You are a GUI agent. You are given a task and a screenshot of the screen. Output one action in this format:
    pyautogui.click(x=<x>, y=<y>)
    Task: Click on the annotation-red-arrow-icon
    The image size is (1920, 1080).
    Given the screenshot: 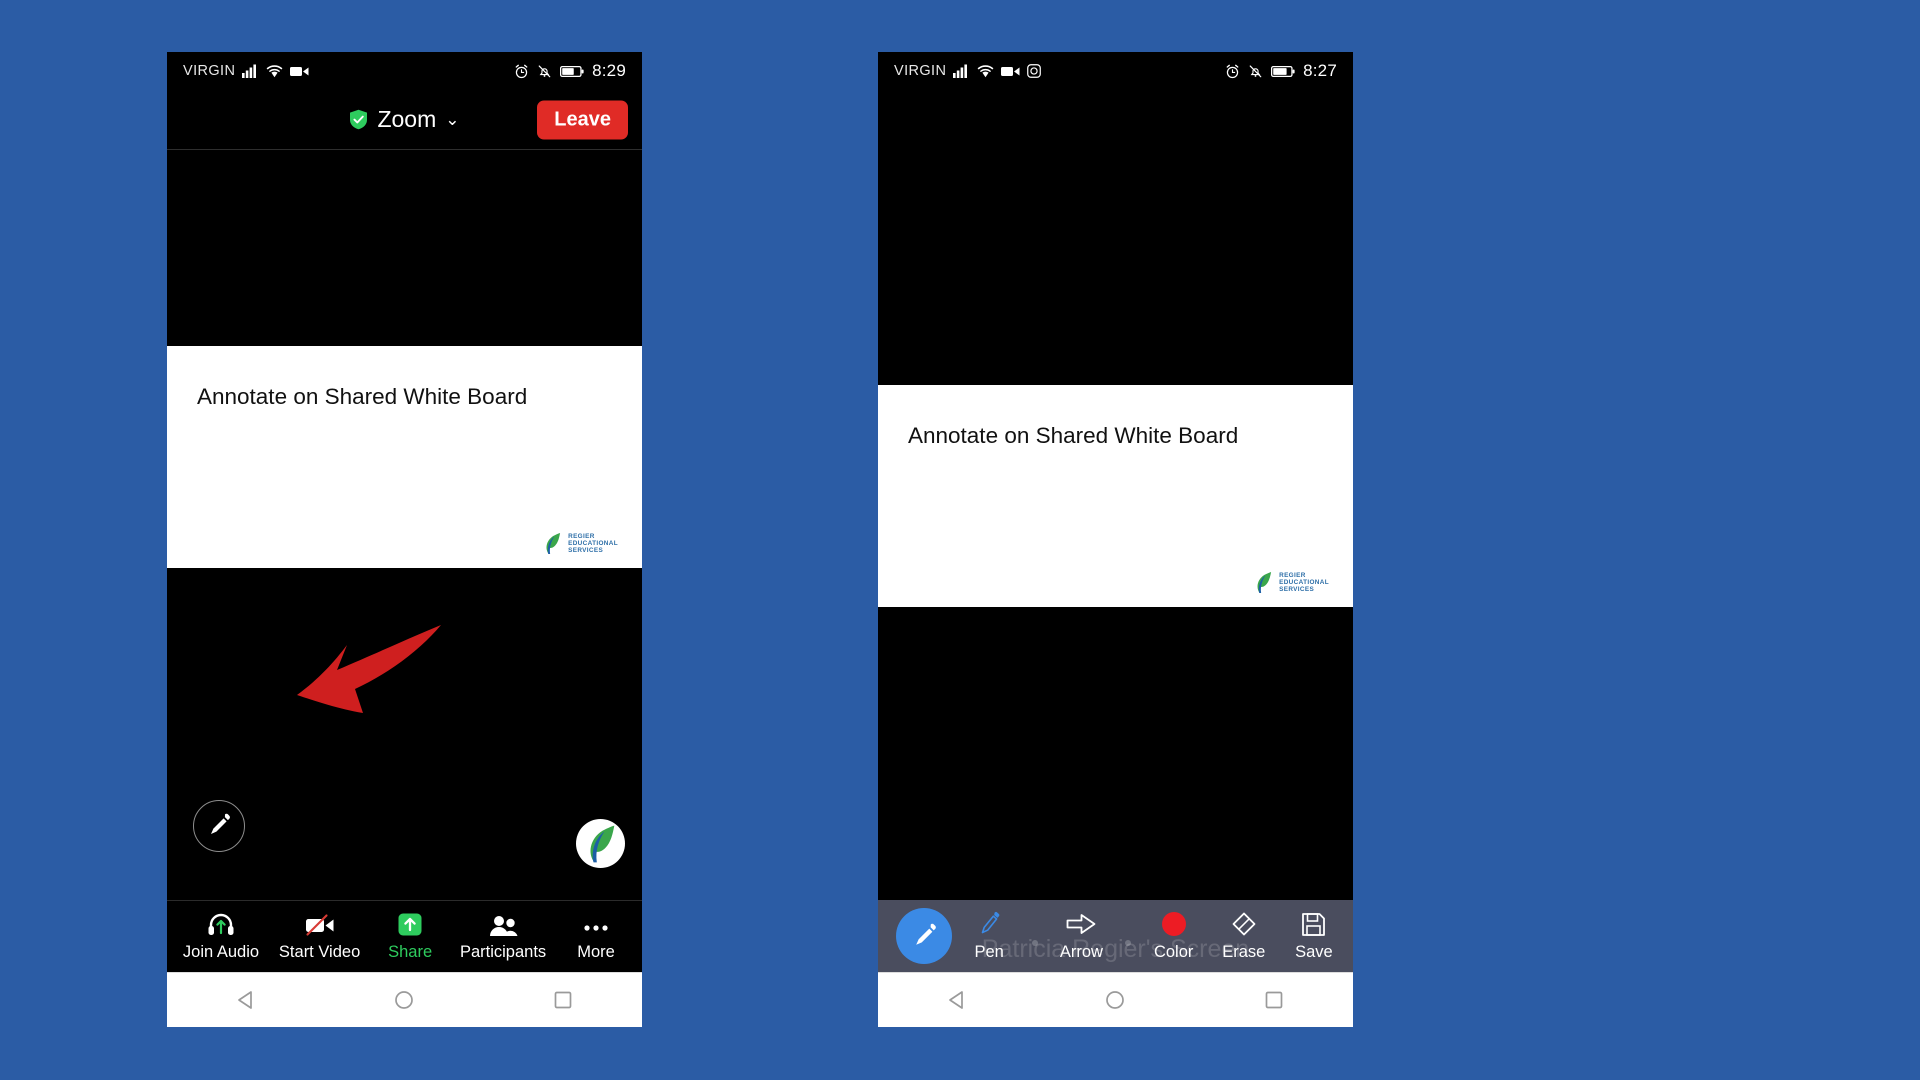 What is the action you would take?
    pyautogui.click(x=369, y=669)
    